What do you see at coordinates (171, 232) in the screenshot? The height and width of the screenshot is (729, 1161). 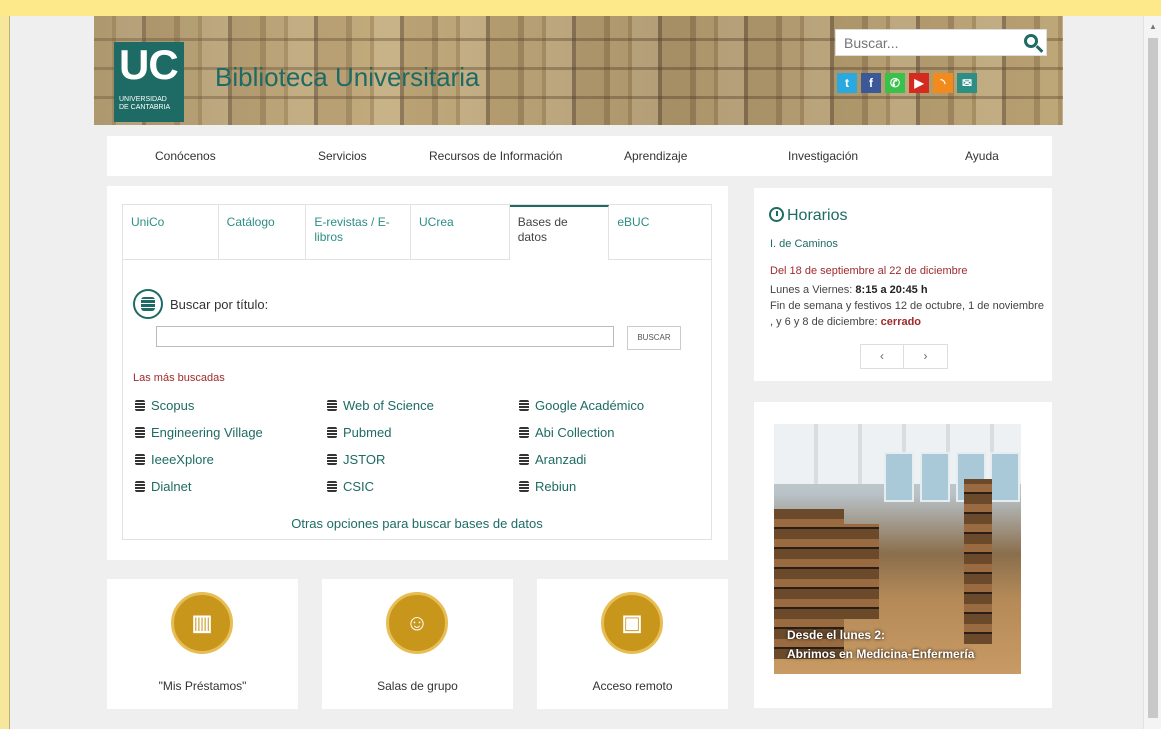 I see `tab-unico: UniCo` at bounding box center [171, 232].